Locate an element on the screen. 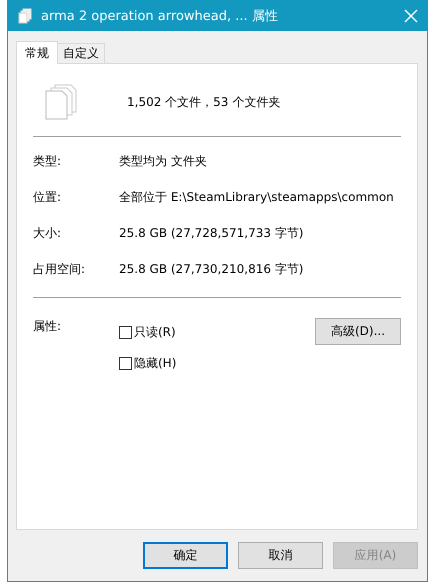 This screenshot has width=435, height=588. property-label: 大小: is located at coordinates (47, 233).